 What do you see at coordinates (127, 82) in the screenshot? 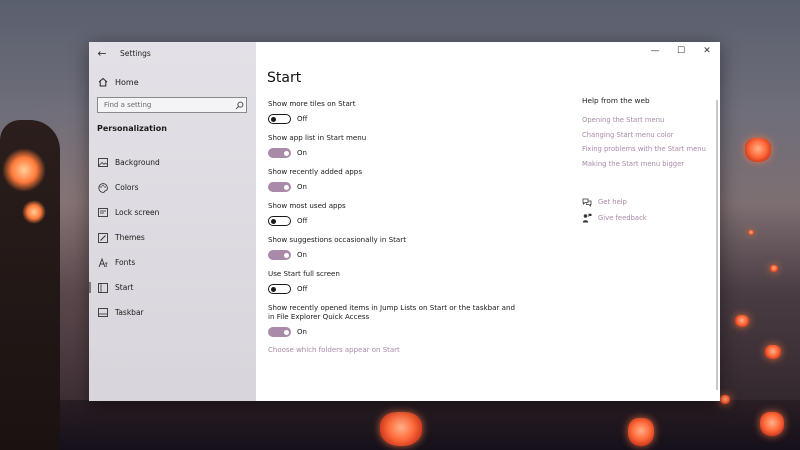
I see `home-label: Home` at bounding box center [127, 82].